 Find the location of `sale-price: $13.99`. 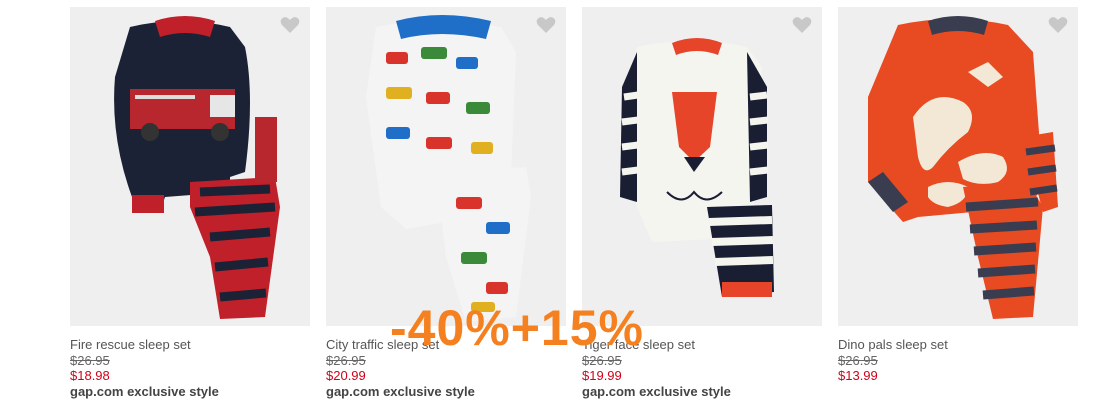

sale-price: $13.99 is located at coordinates (858, 375).